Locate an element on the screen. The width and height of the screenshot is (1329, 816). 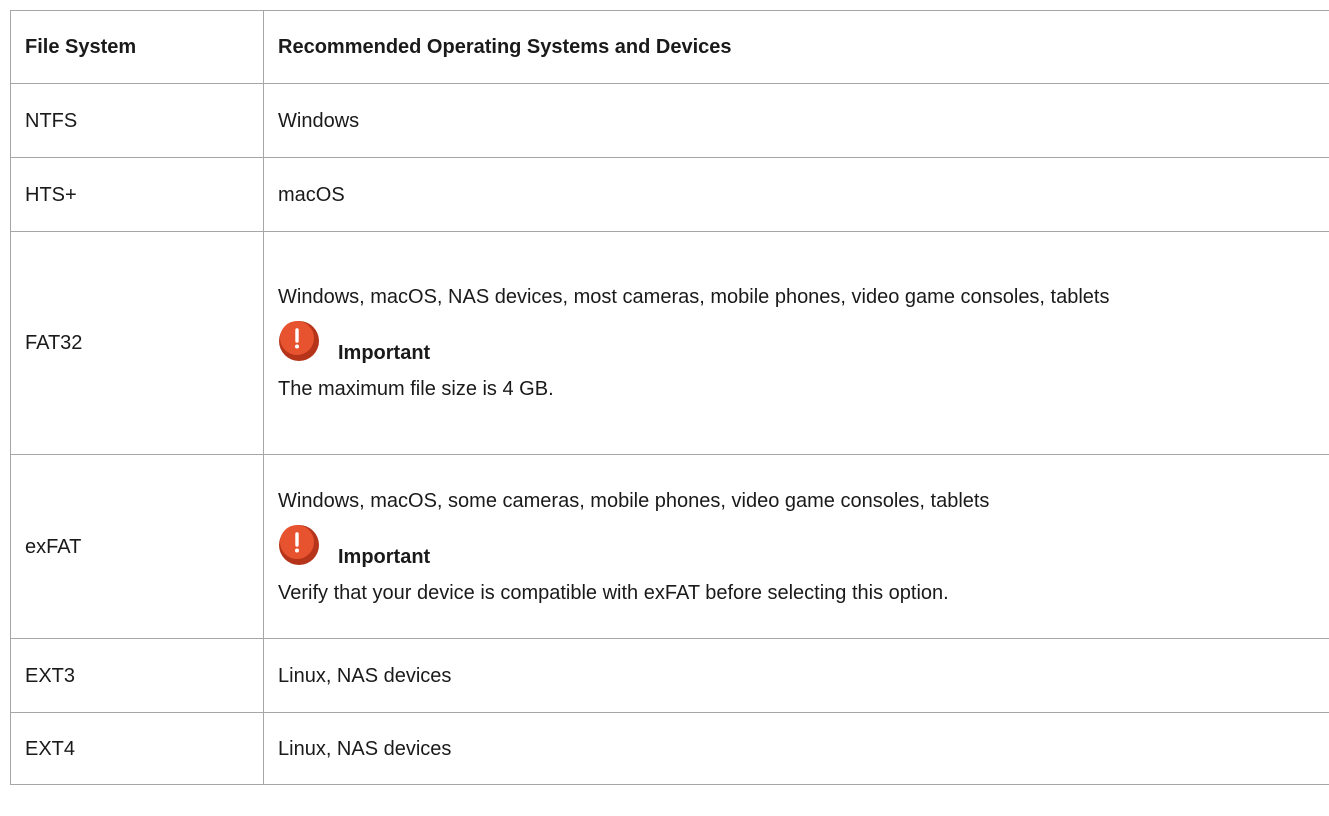
file-system-cell: EXT3 is located at coordinates (137, 675).